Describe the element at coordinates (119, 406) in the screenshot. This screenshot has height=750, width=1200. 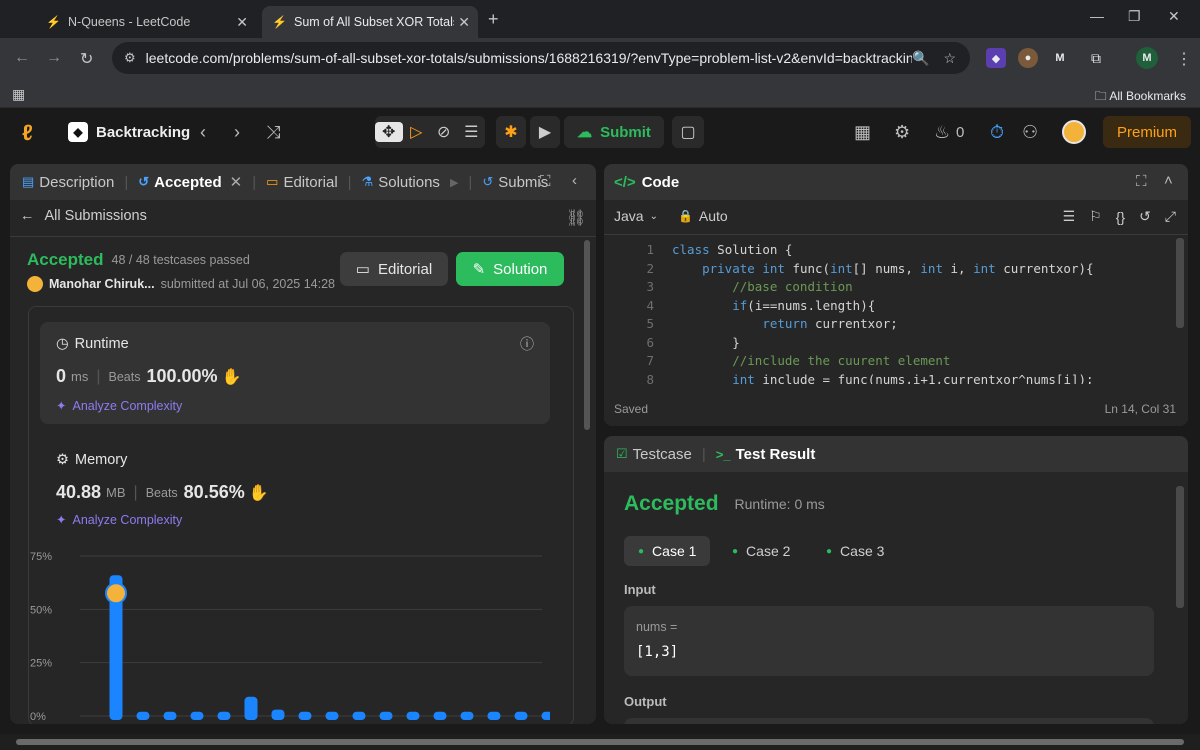
I see `analyze-complexity-runtime: ✦ Analyze Complexity` at that location.